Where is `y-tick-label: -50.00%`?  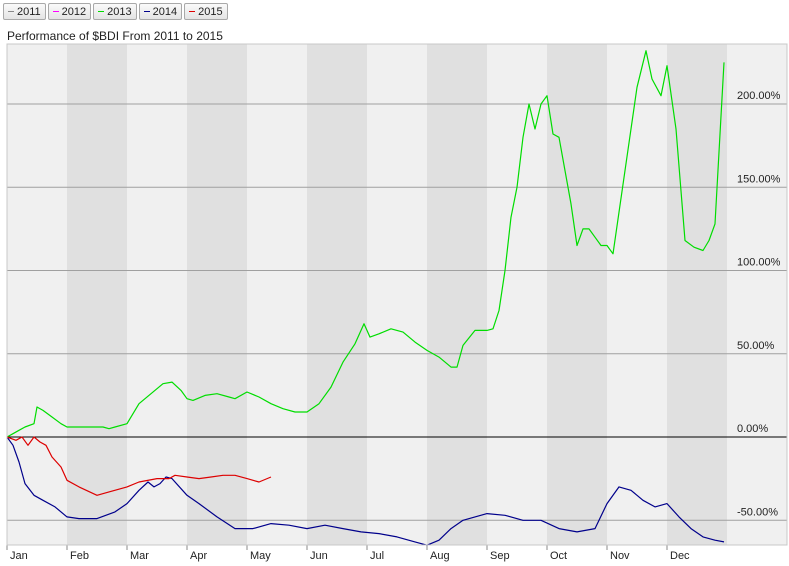 y-tick-label: -50.00% is located at coordinates (757, 512).